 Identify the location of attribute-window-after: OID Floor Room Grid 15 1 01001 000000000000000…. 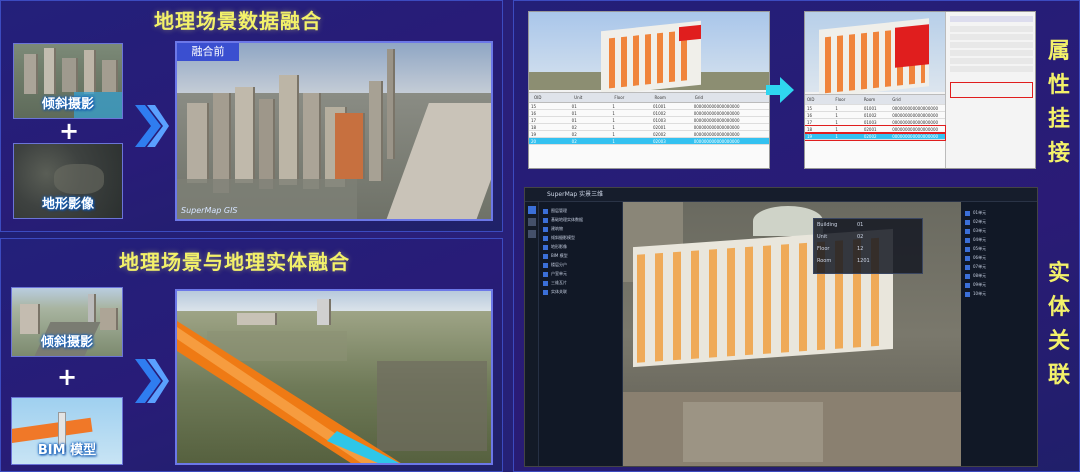
(920, 90).